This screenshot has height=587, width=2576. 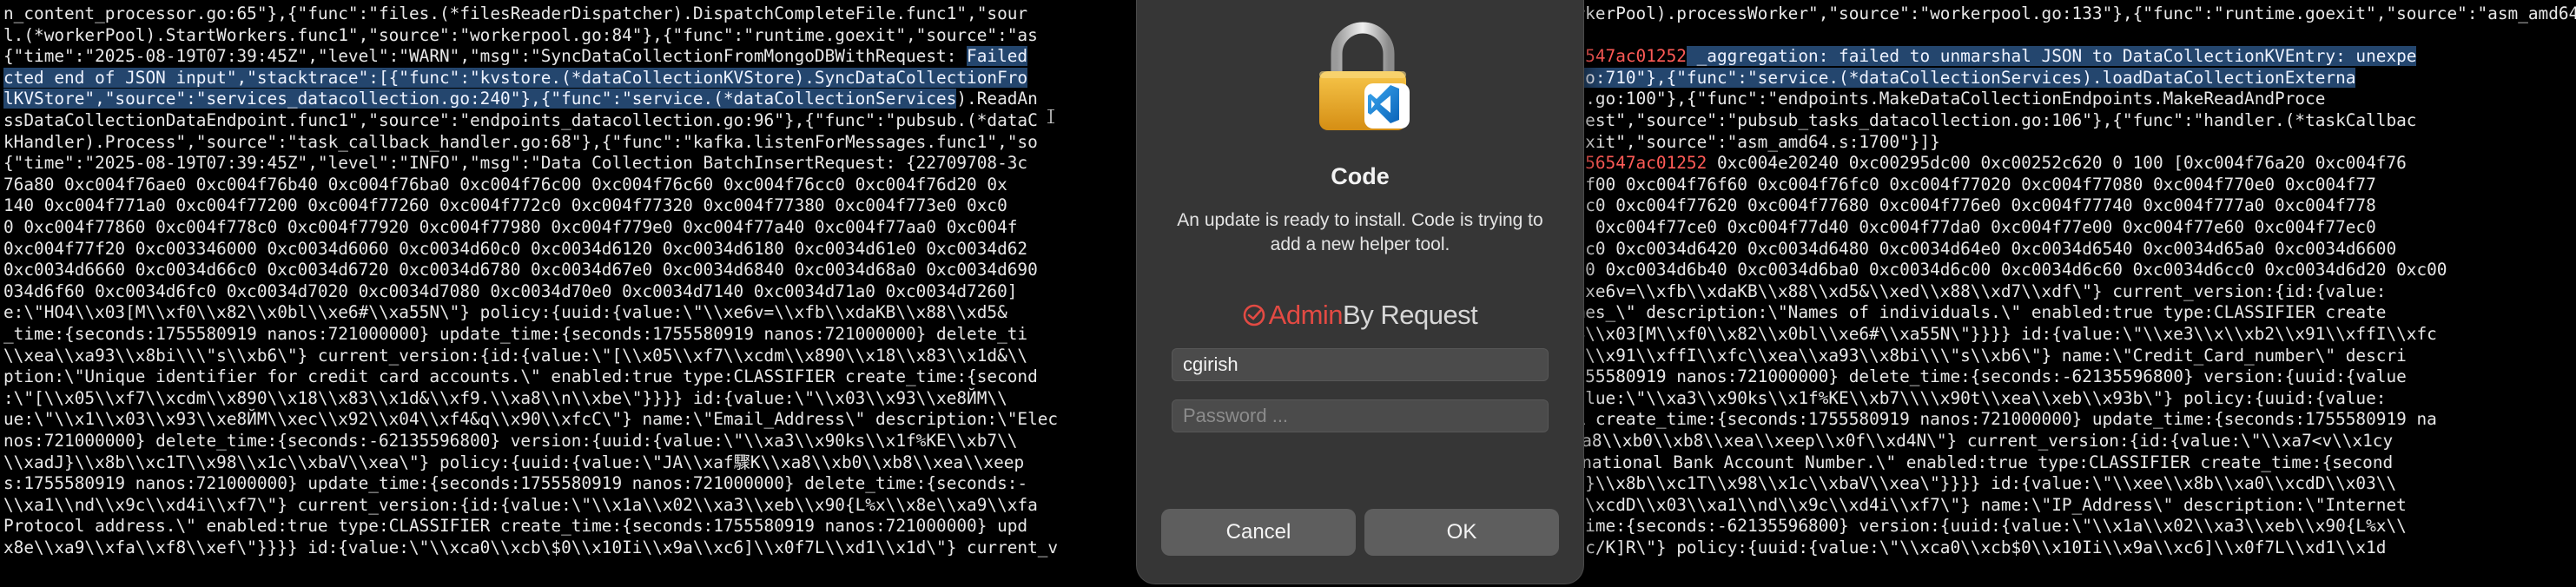 I want to click on log-text: Failed, so click(x=998, y=56).